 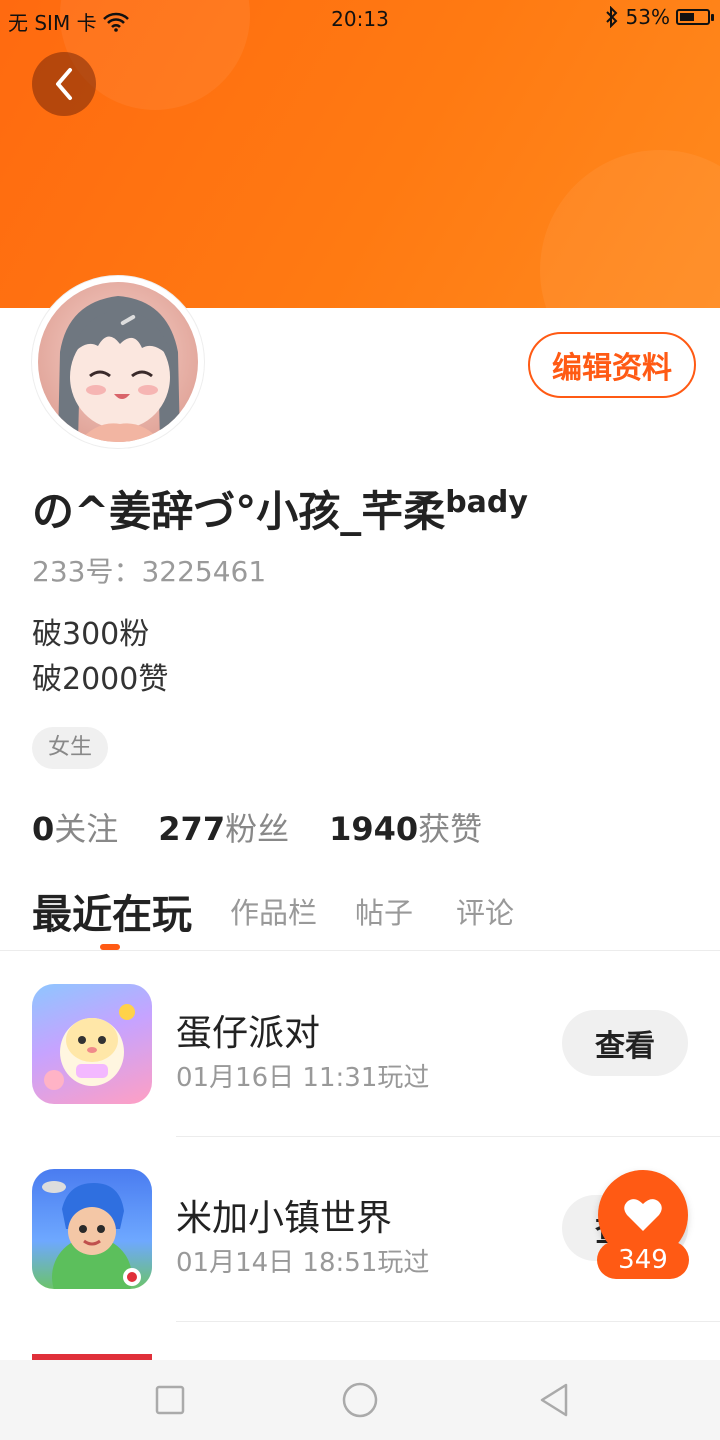 What do you see at coordinates (360, 19) in the screenshot?
I see `status-bar: 无 SIM 卡 20:13 53%` at bounding box center [360, 19].